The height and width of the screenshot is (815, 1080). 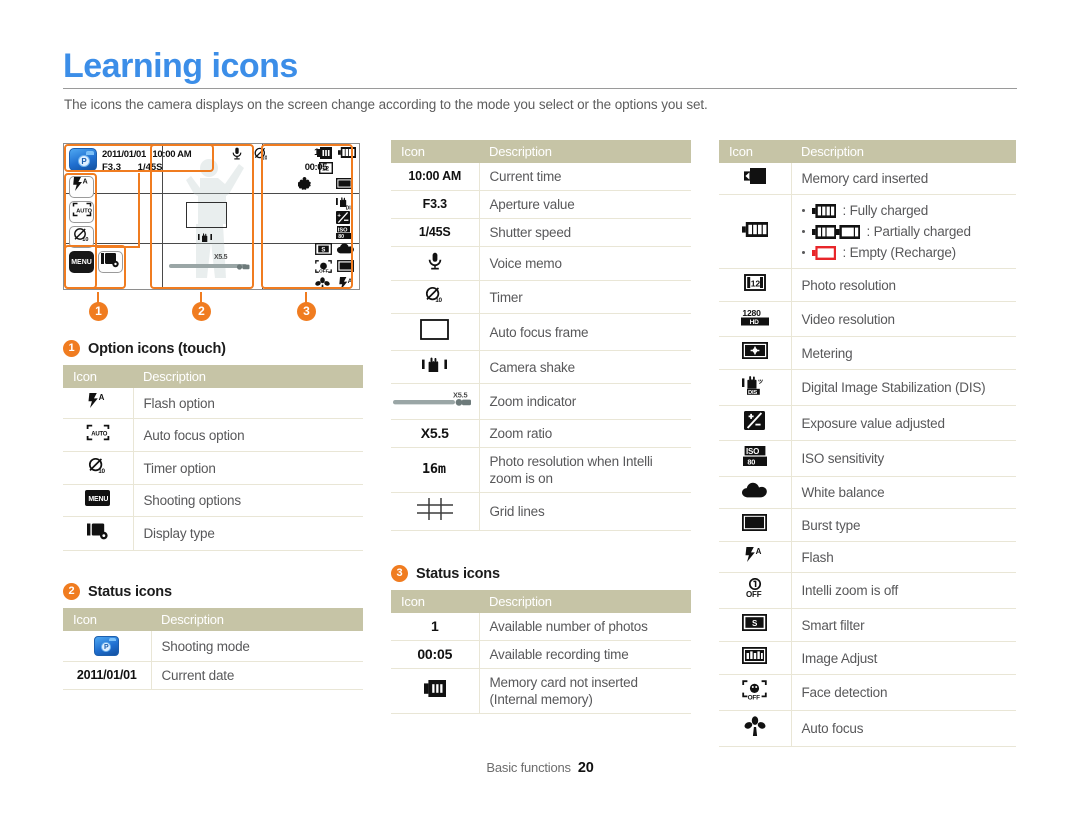 I want to click on aperture-value: F3.3, so click(x=435, y=204).